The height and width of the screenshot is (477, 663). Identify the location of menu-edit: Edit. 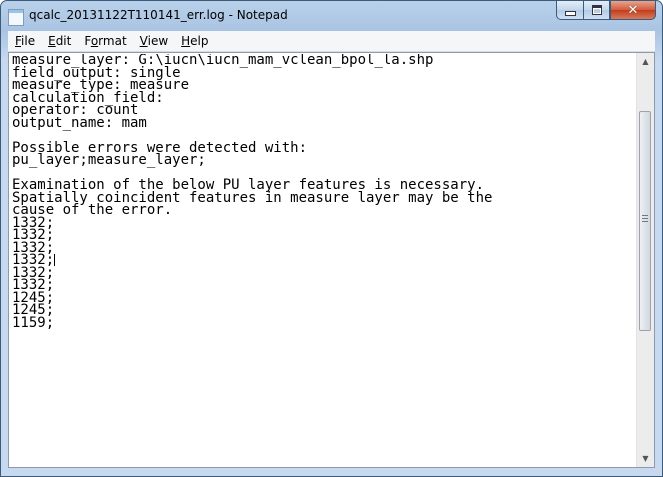
(59, 41).